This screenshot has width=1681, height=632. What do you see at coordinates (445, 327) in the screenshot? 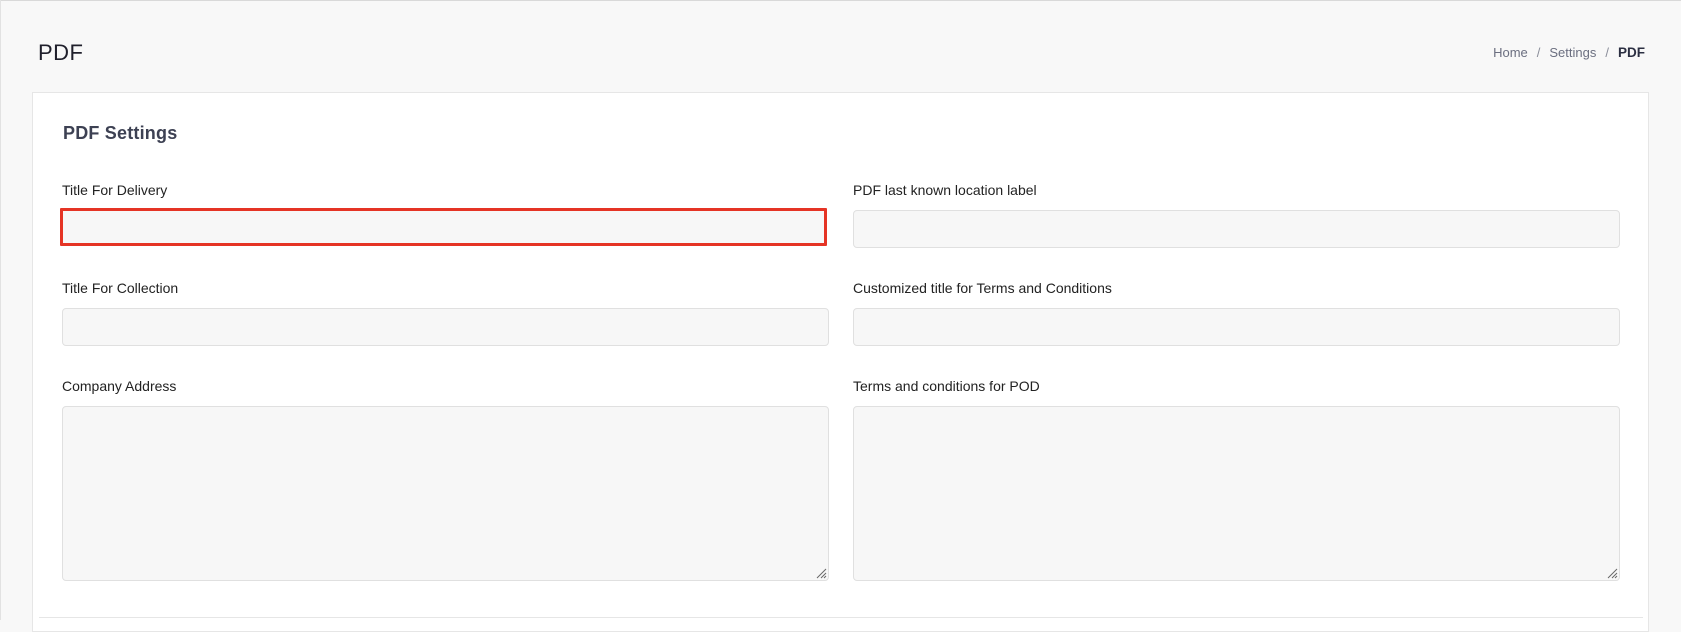
I see `title-for-collection-input` at bounding box center [445, 327].